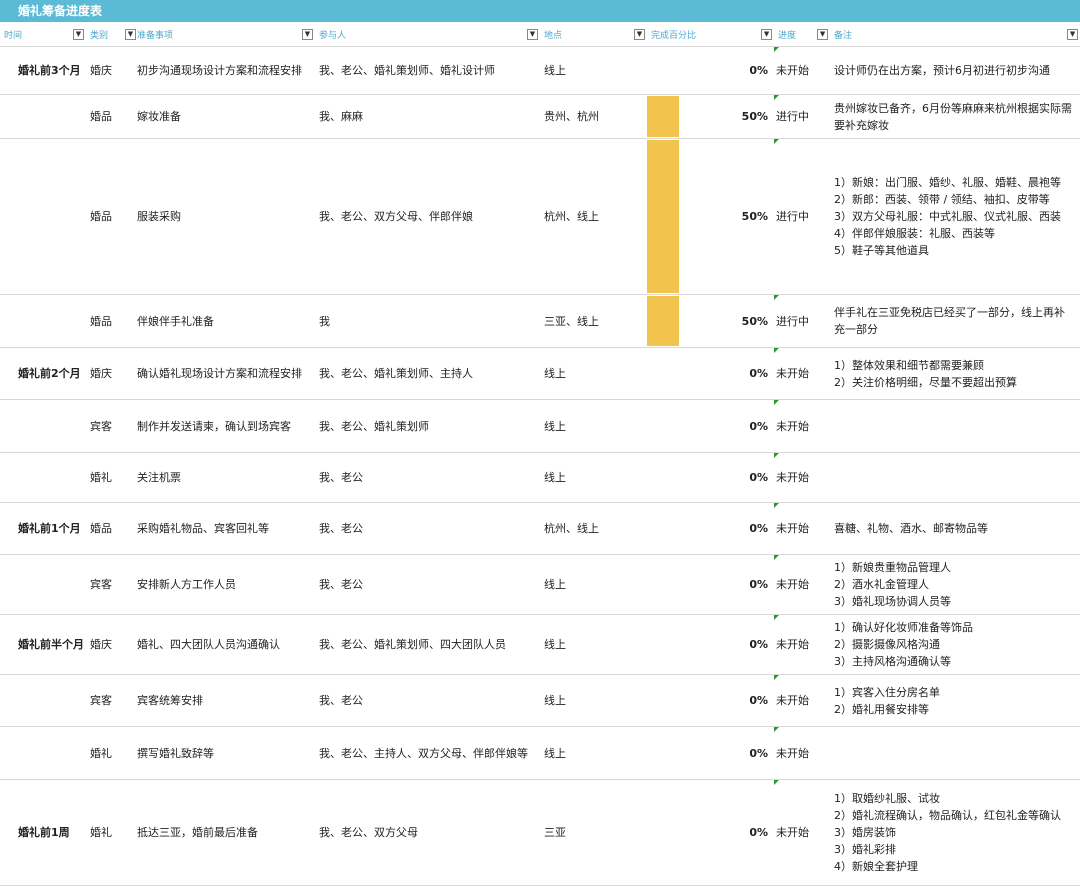 The height and width of the screenshot is (886, 1080). Describe the element at coordinates (224, 700) in the screenshot. I see `cell-task: 宾客统筹安排` at that location.